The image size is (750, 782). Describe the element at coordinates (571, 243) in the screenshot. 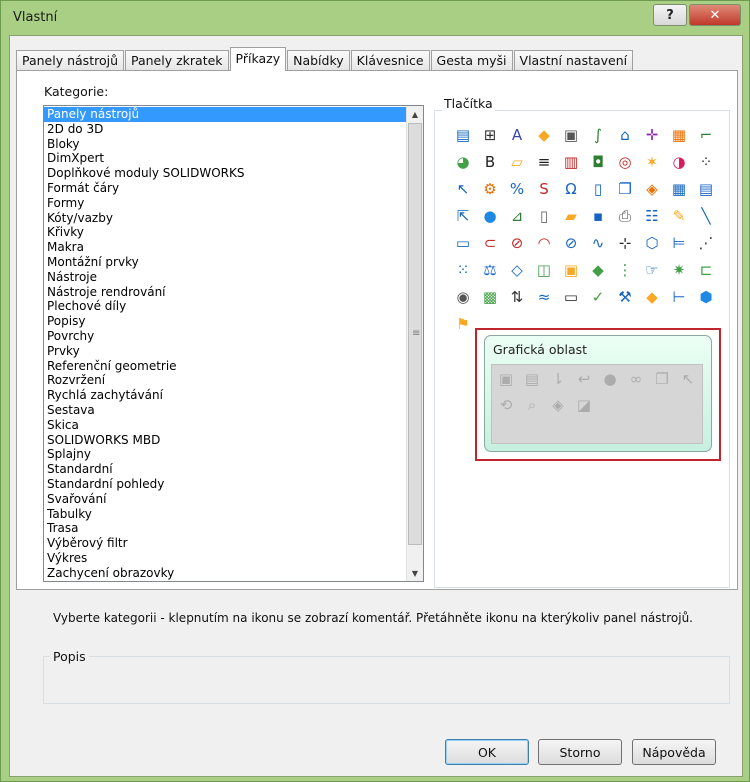

I see `ellipse-icon: ⊘` at that location.